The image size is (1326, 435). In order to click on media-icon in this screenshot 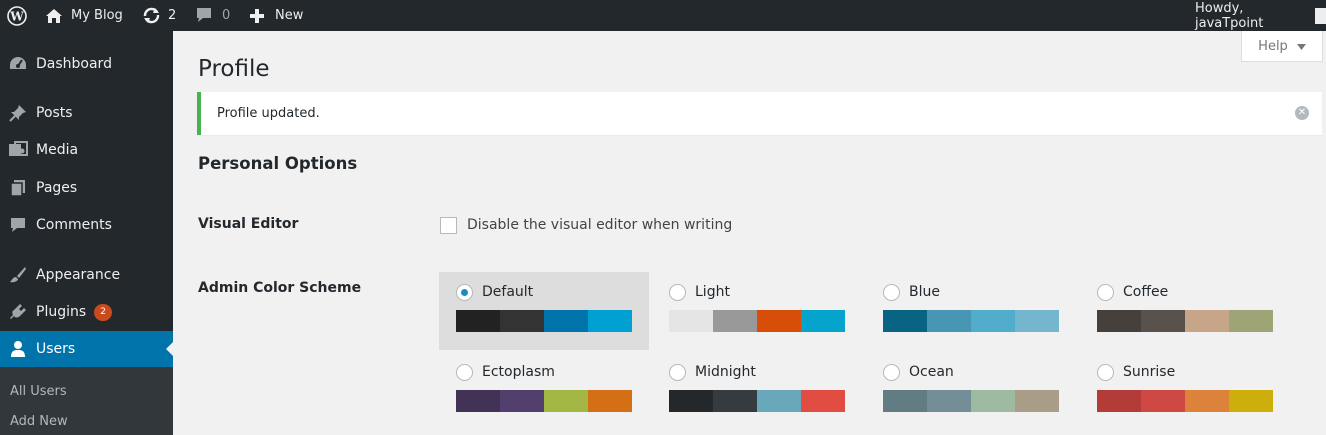, I will do `click(18, 150)`.